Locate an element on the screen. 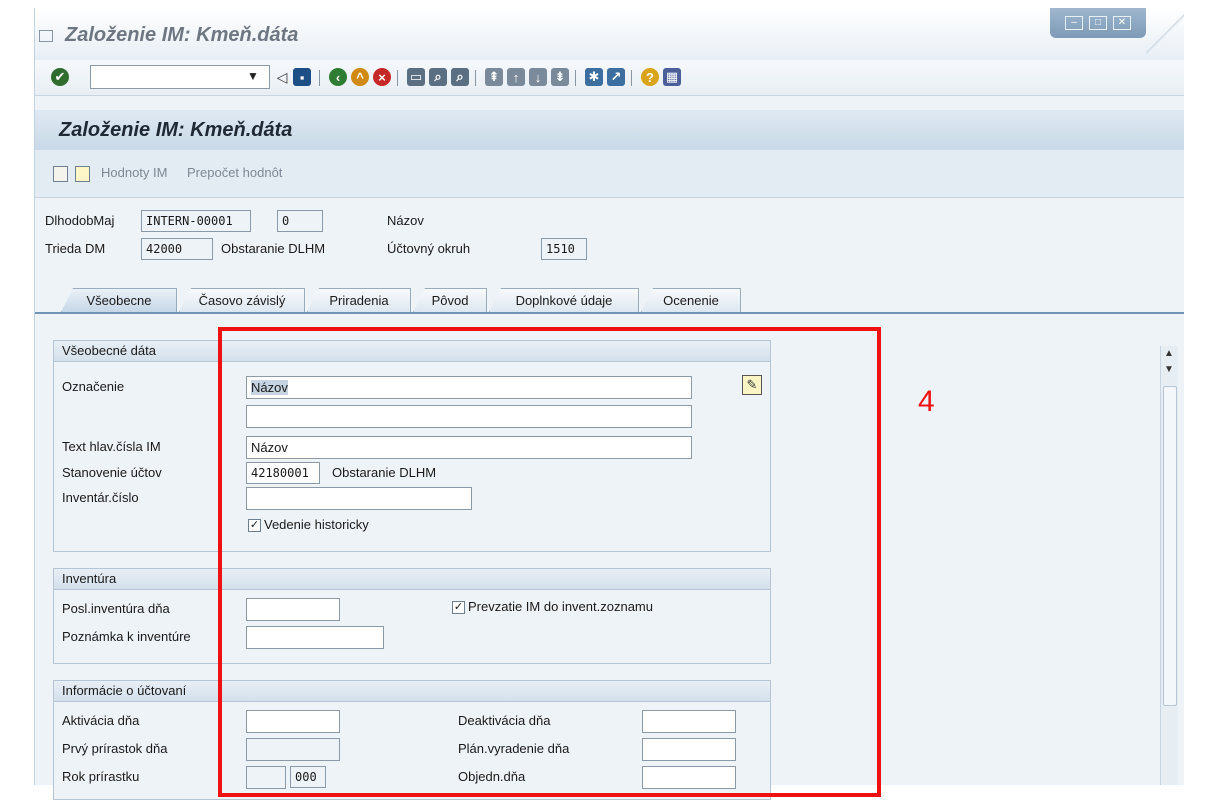  exit-icon: ^ is located at coordinates (360, 77).